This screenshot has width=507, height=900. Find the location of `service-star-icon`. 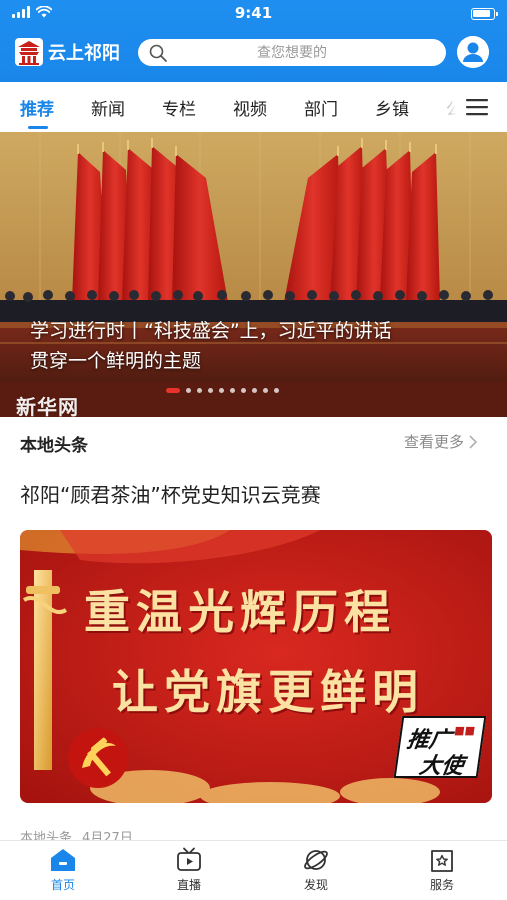

service-star-icon is located at coordinates (442, 861).